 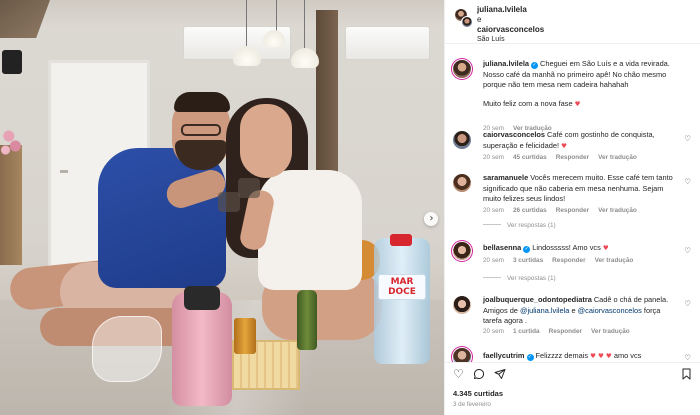 I want to click on bookmark-icon, so click(x=686, y=375).